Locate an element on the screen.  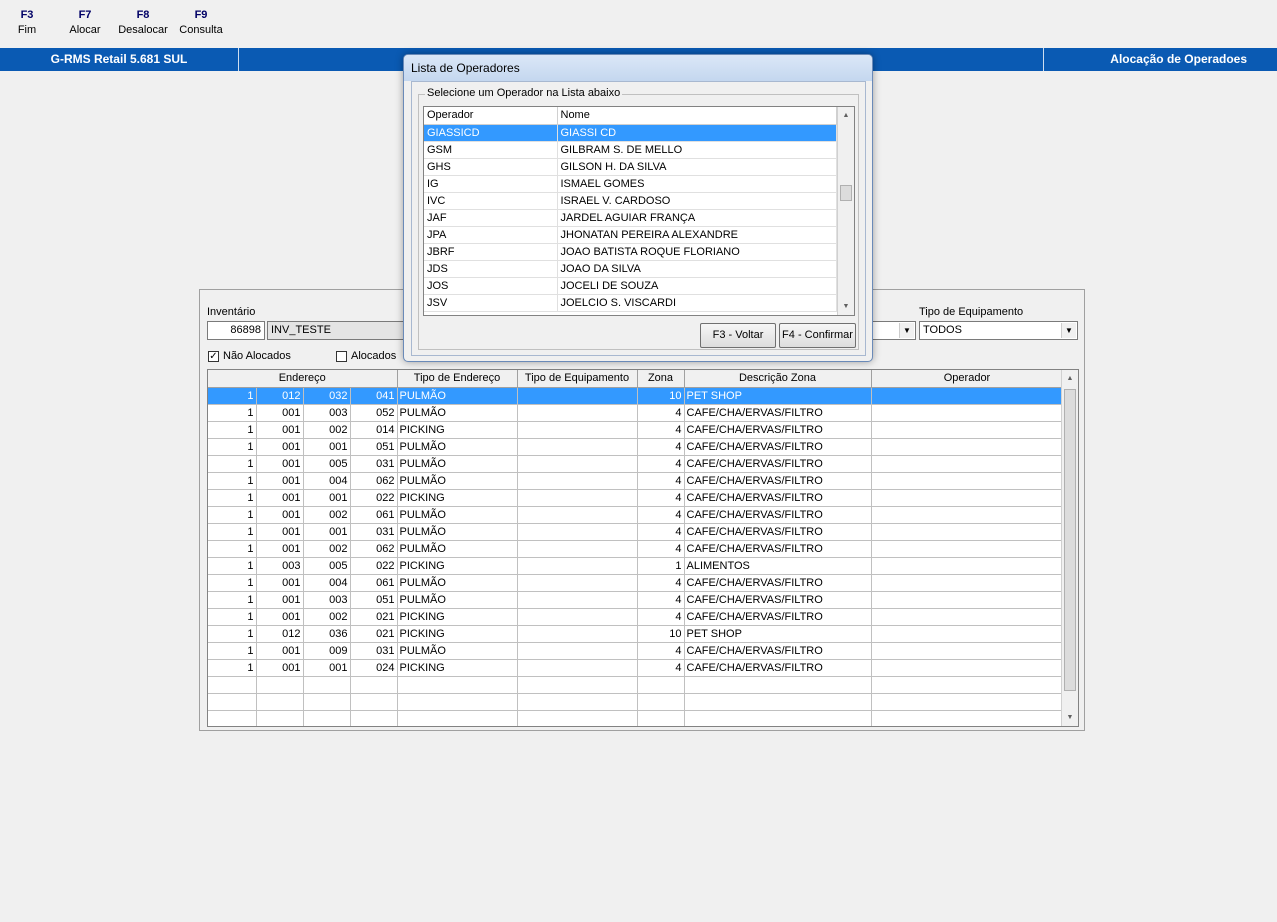
table-cell: 021 is located at coordinates (374, 617).